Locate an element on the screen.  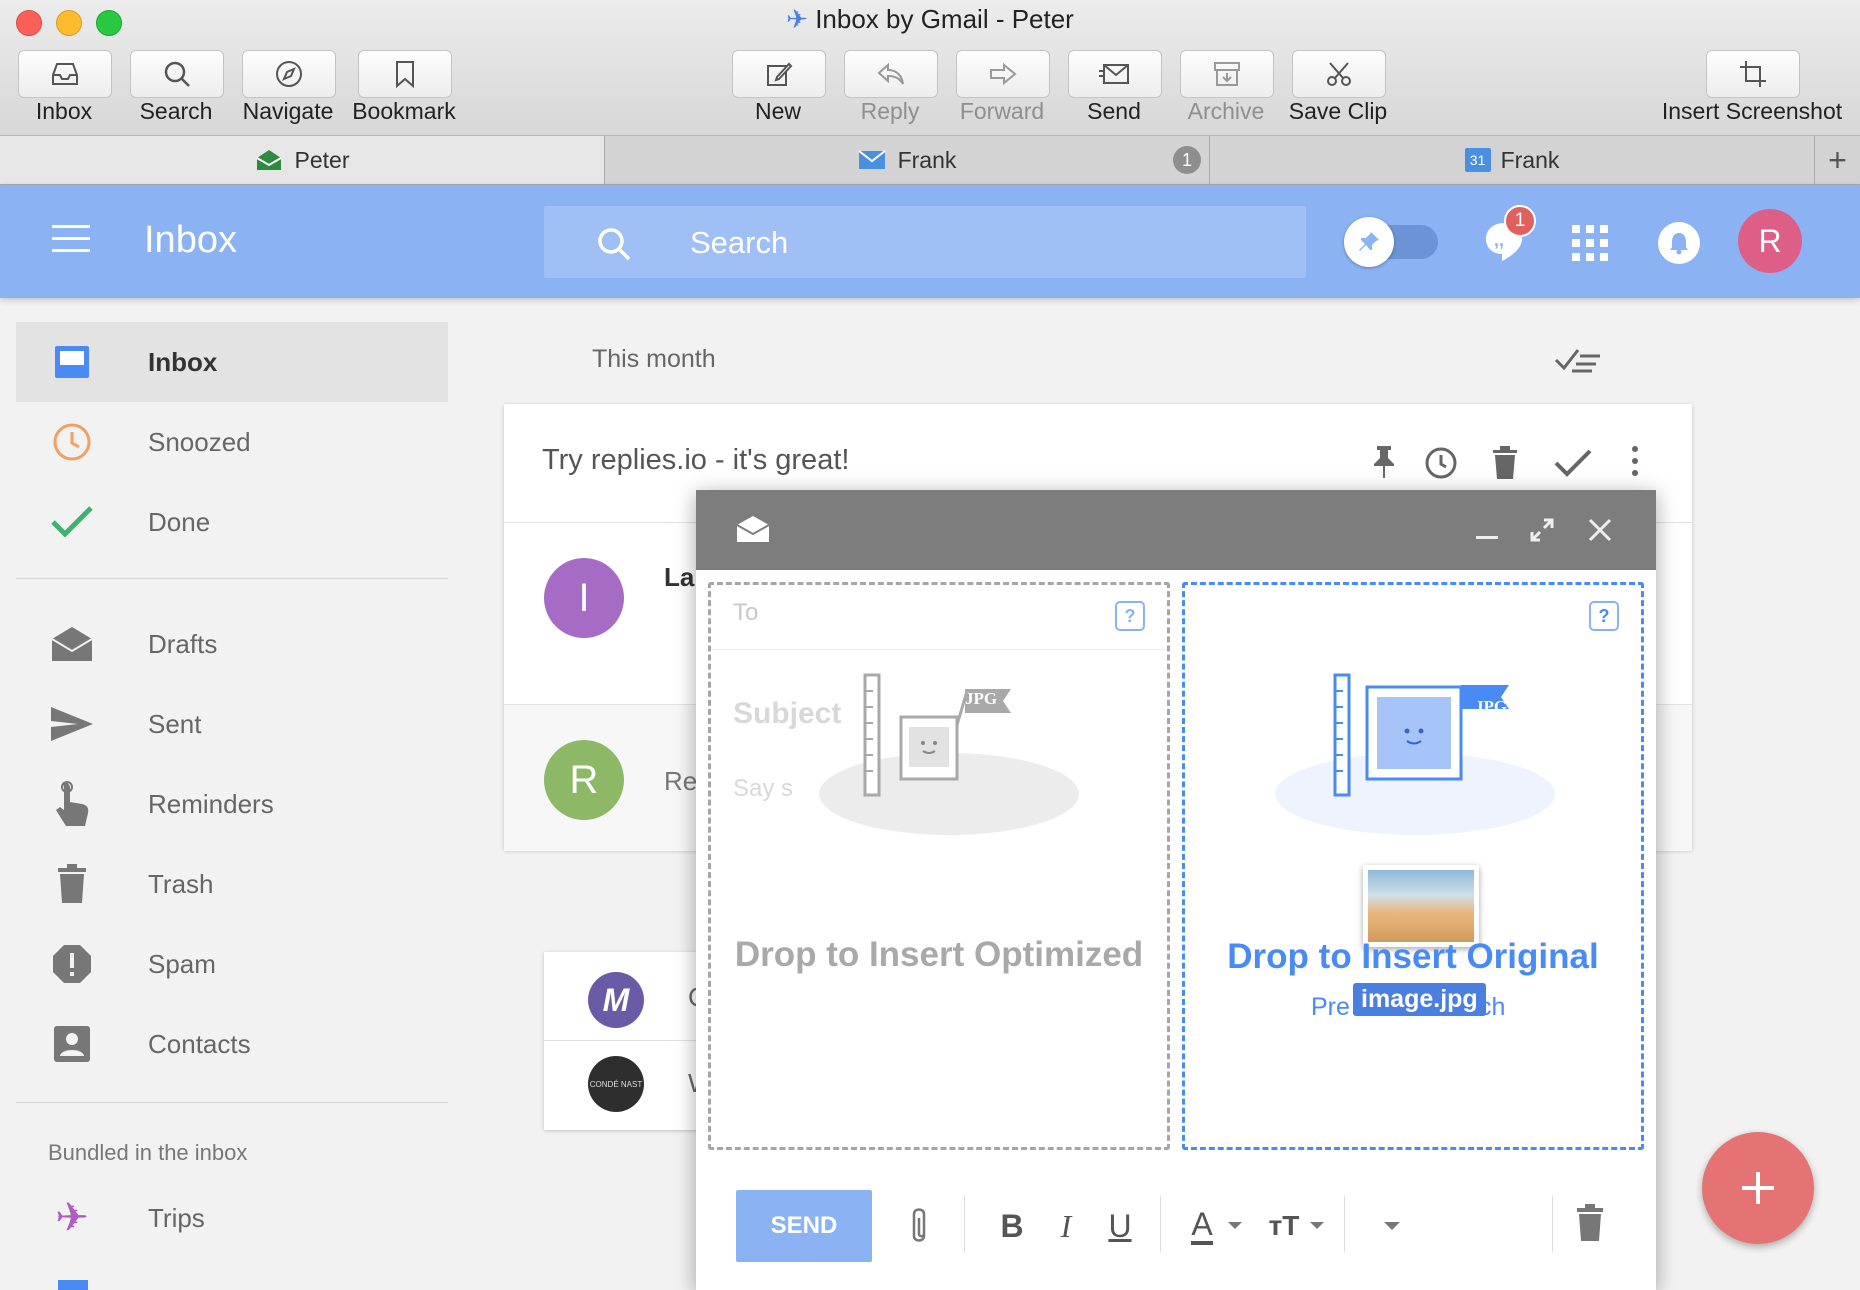
sidebar-item-drafts: Drafts is located at coordinates (232, 644).